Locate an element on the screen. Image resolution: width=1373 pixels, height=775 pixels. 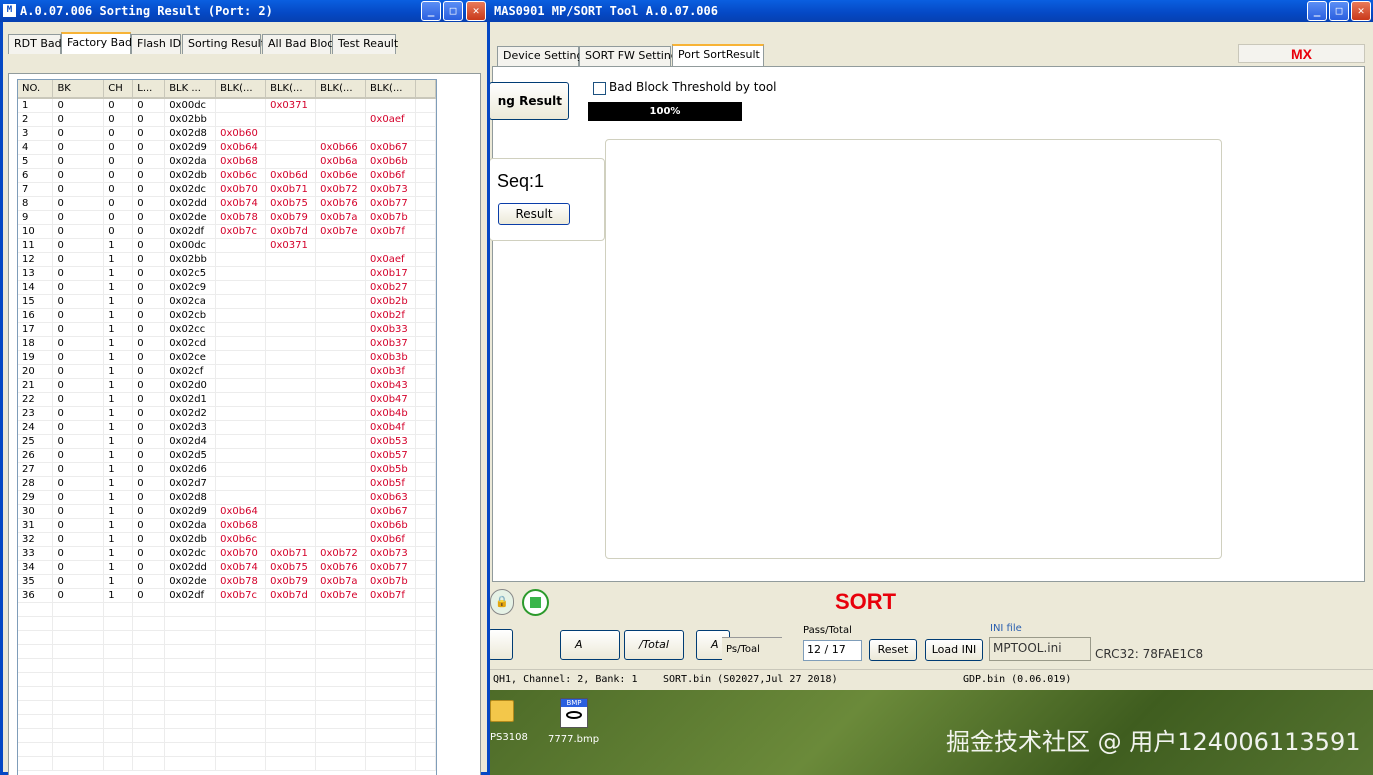
table-cell: 34 is located at coordinates (36, 567).